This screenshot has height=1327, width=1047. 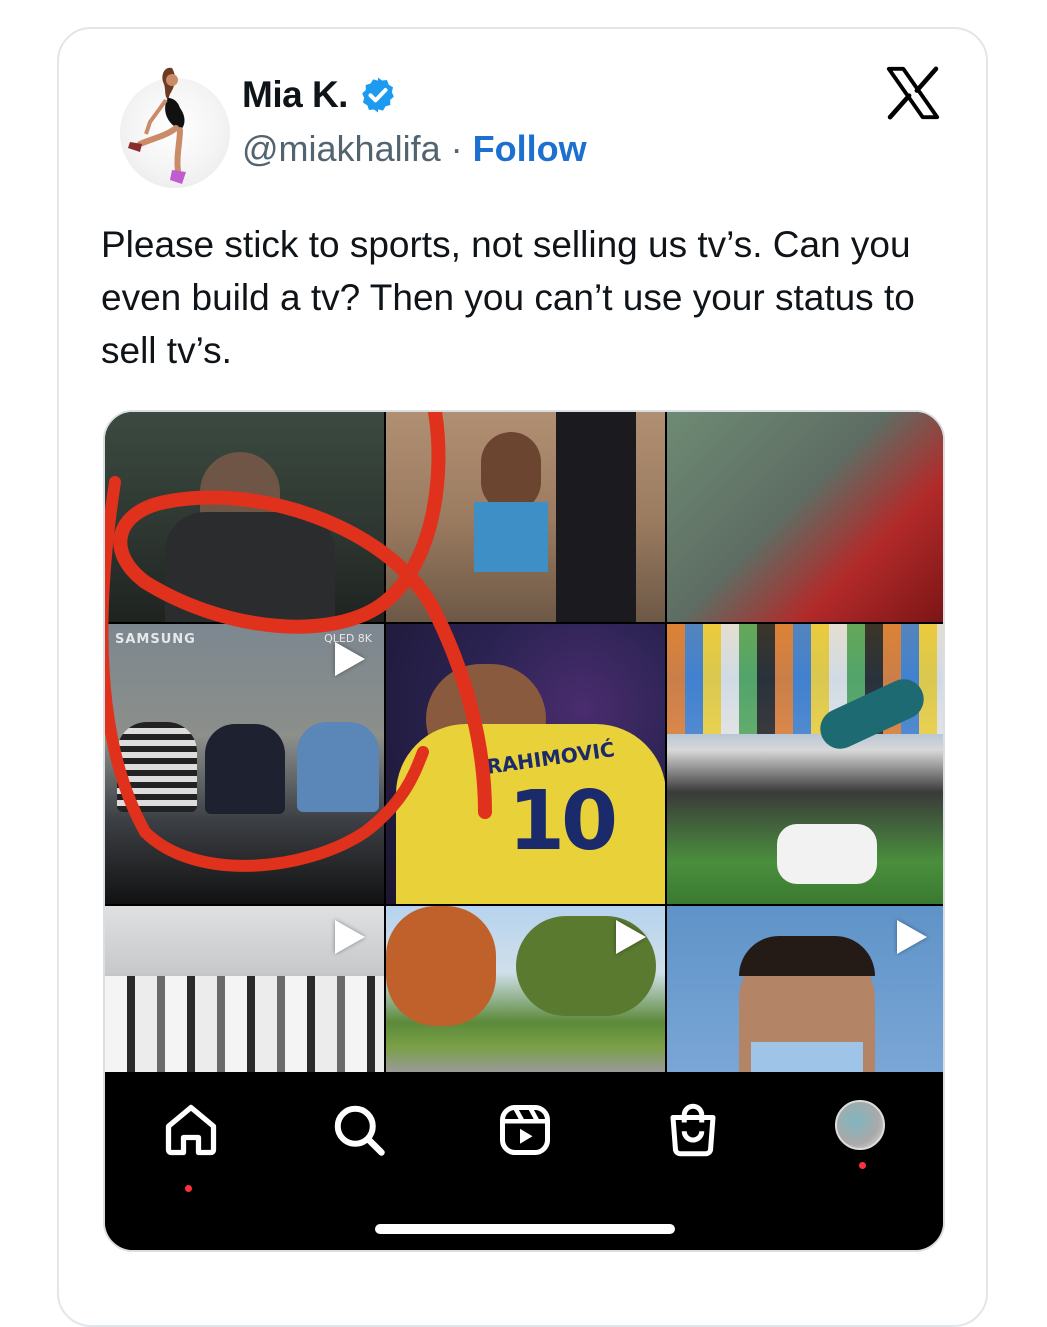 I want to click on instagram-tab-bar, so click(x=524, y=1161).